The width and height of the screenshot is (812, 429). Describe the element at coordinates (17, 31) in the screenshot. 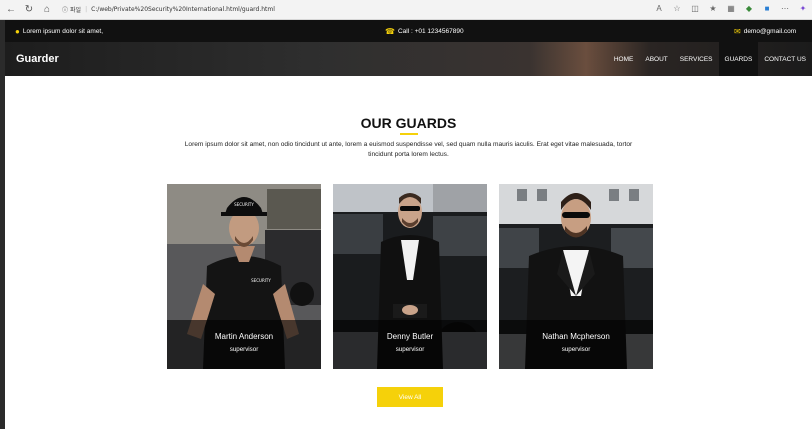

I see `location-pin-icon: ●` at that location.